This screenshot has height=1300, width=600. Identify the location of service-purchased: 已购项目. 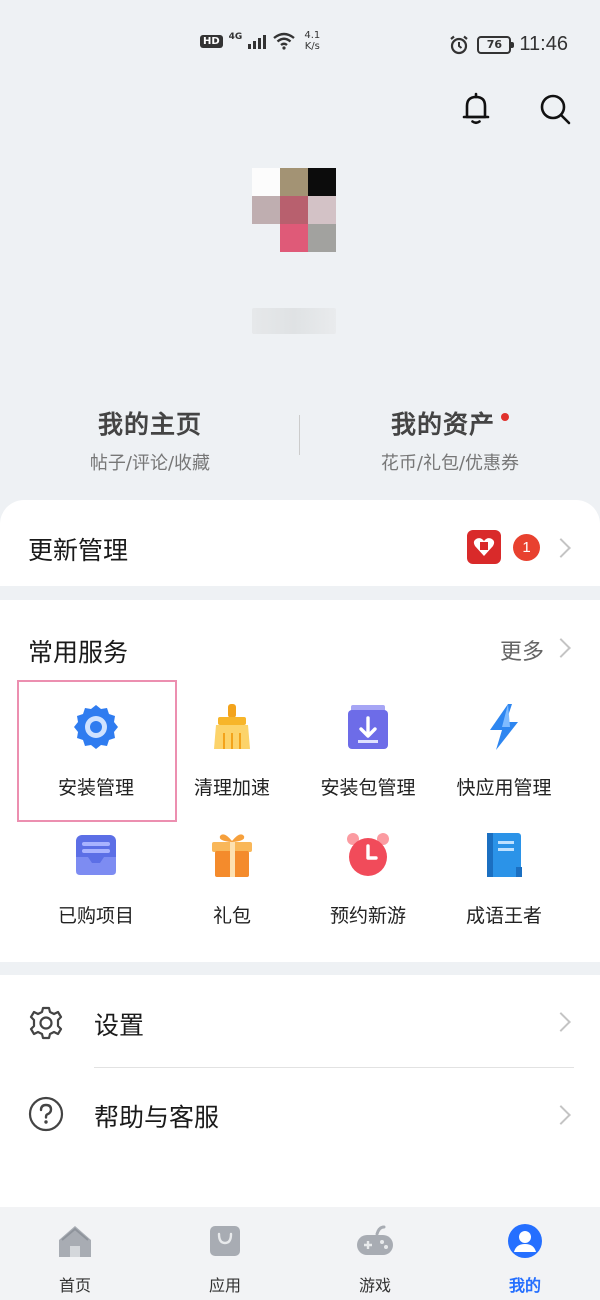
(96, 879).